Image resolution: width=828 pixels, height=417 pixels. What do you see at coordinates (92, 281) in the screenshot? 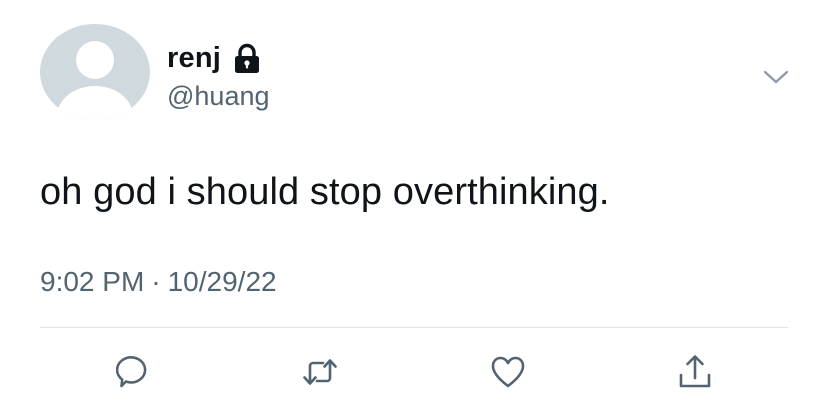
I see `tweet-time: 9:02 PM` at bounding box center [92, 281].